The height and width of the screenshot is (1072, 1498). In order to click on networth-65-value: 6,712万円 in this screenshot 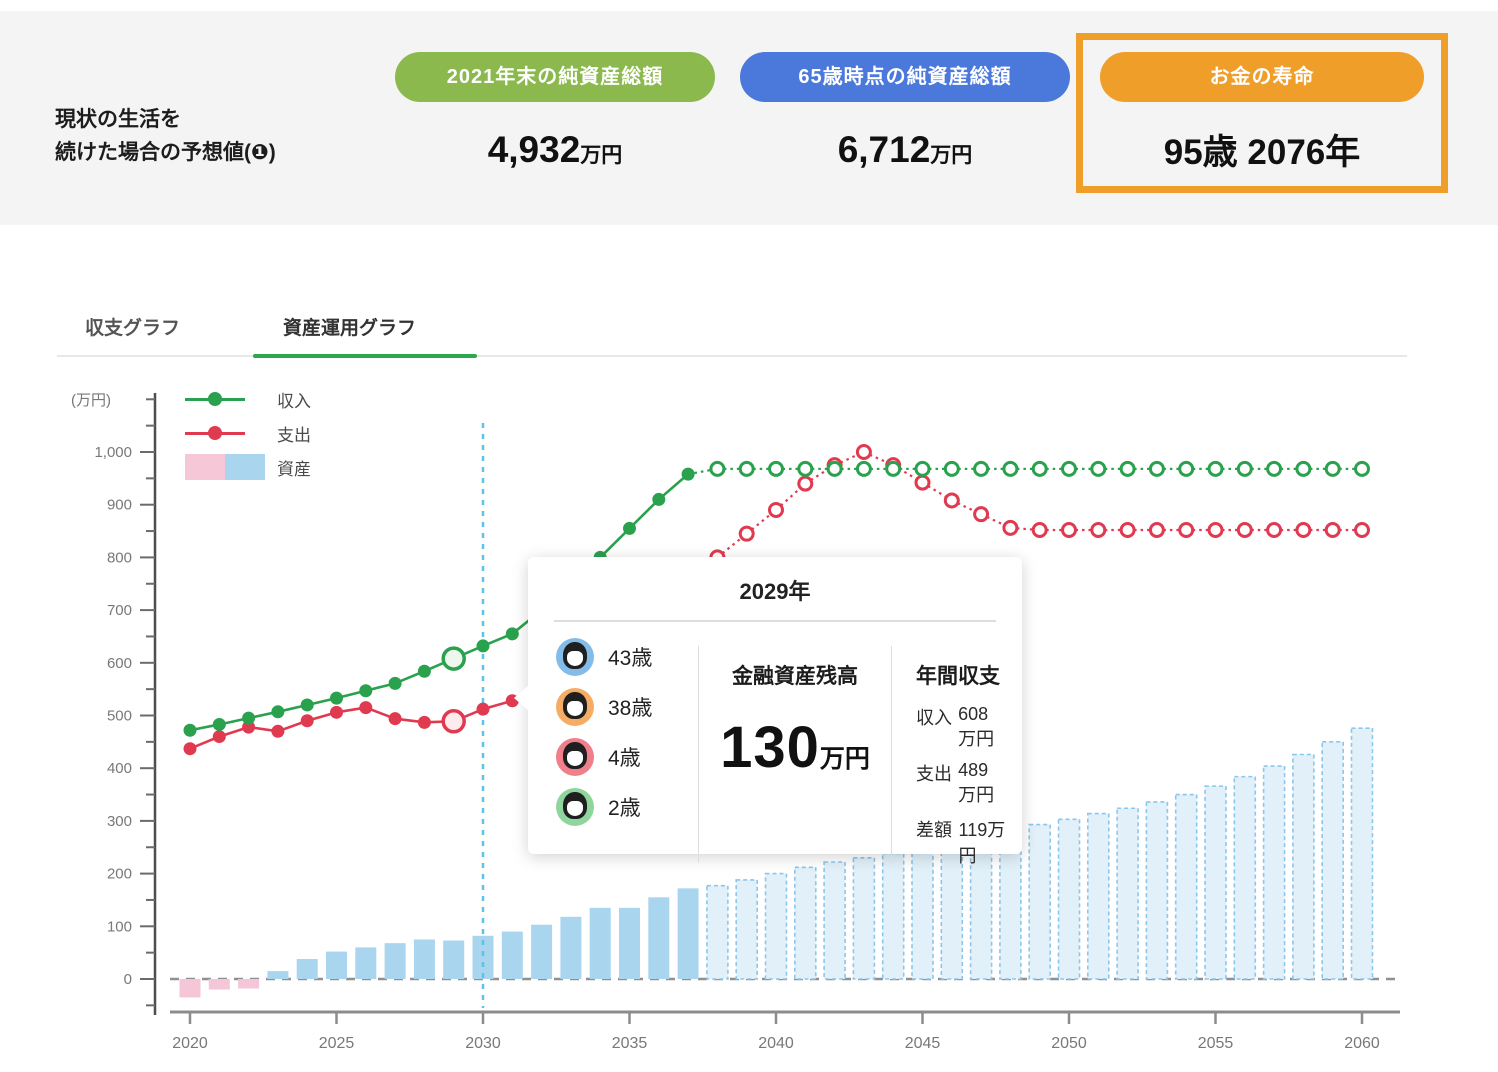, I will do `click(905, 150)`.